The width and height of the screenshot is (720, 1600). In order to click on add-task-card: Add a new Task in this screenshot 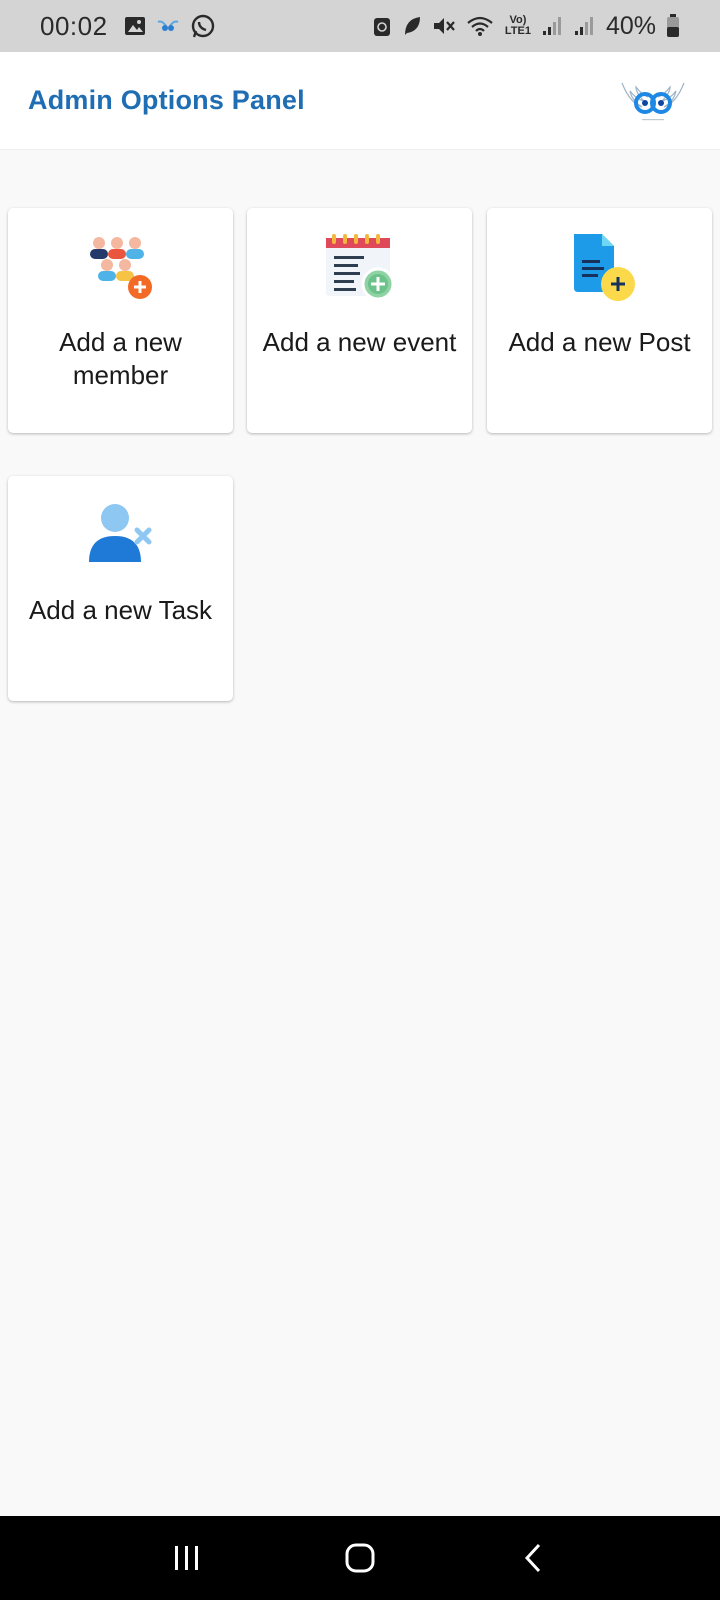, I will do `click(120, 588)`.